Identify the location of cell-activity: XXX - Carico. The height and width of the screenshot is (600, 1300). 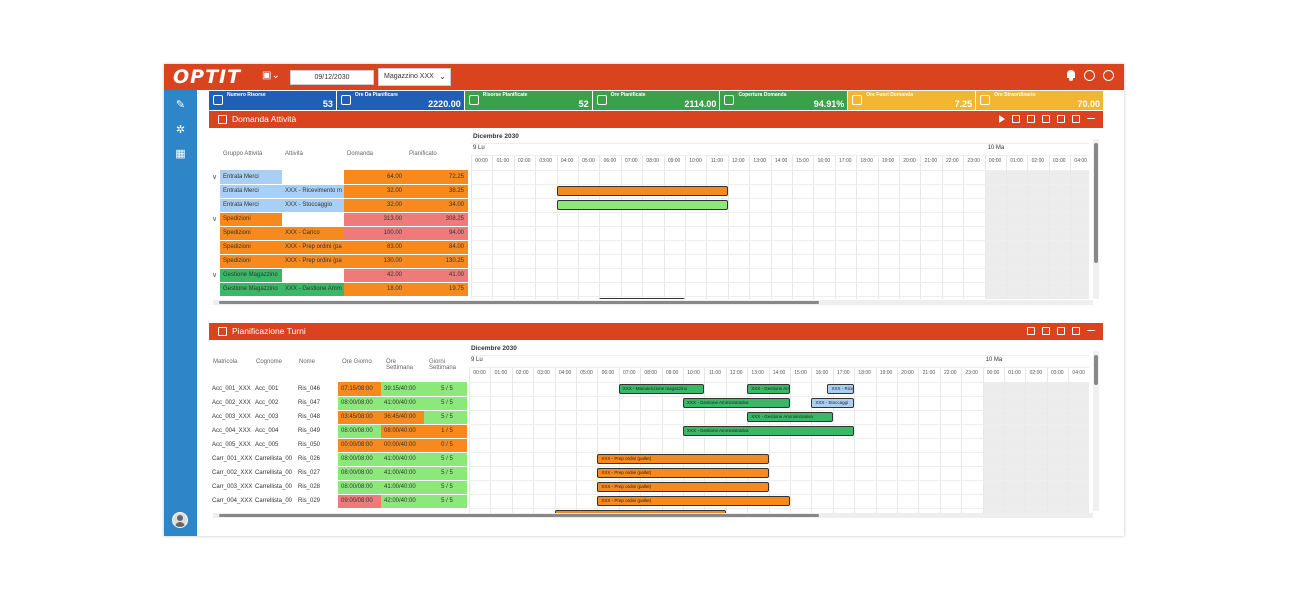
(313, 233).